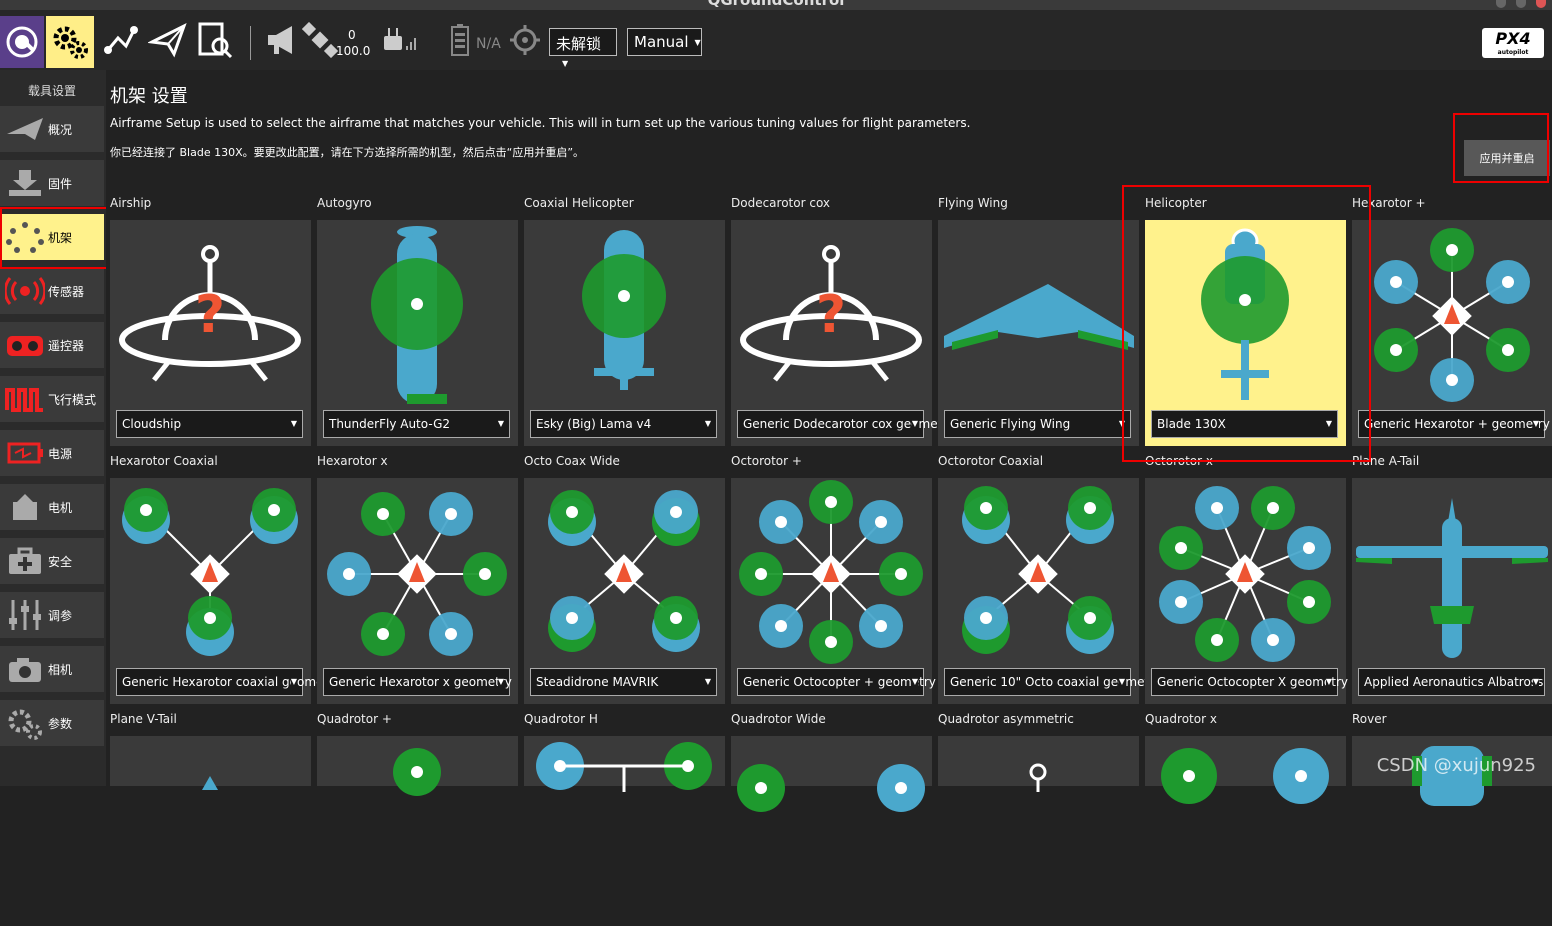 Image resolution: width=1552 pixels, height=926 pixels. Describe the element at coordinates (623, 424) in the screenshot. I see `airframe-select: Esky (Big) Lama v4▼` at that location.